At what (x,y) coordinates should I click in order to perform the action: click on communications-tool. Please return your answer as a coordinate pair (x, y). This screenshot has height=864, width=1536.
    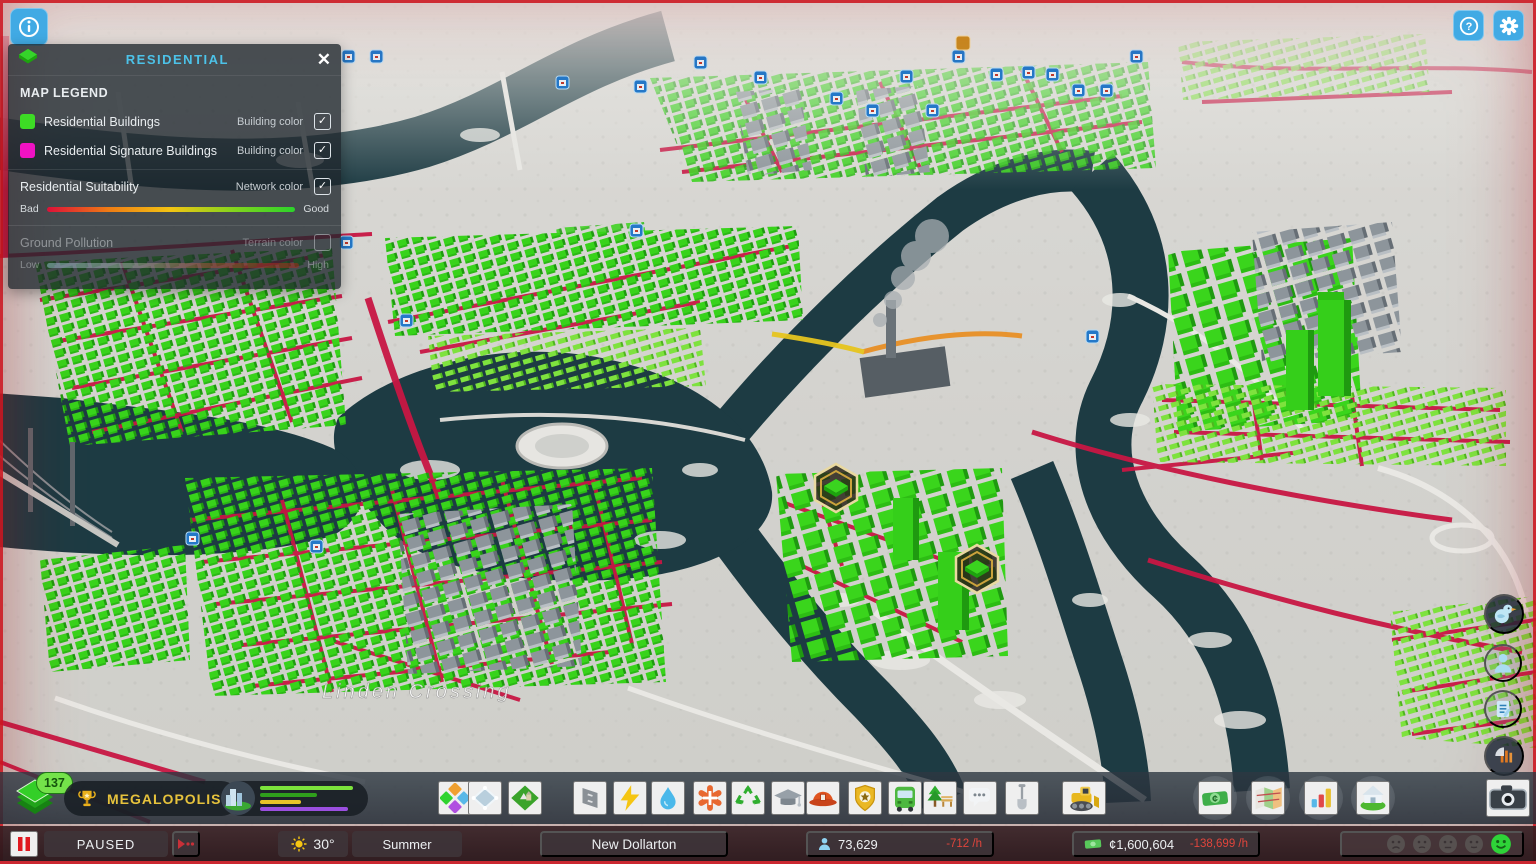
    Looking at the image, I should click on (980, 798).